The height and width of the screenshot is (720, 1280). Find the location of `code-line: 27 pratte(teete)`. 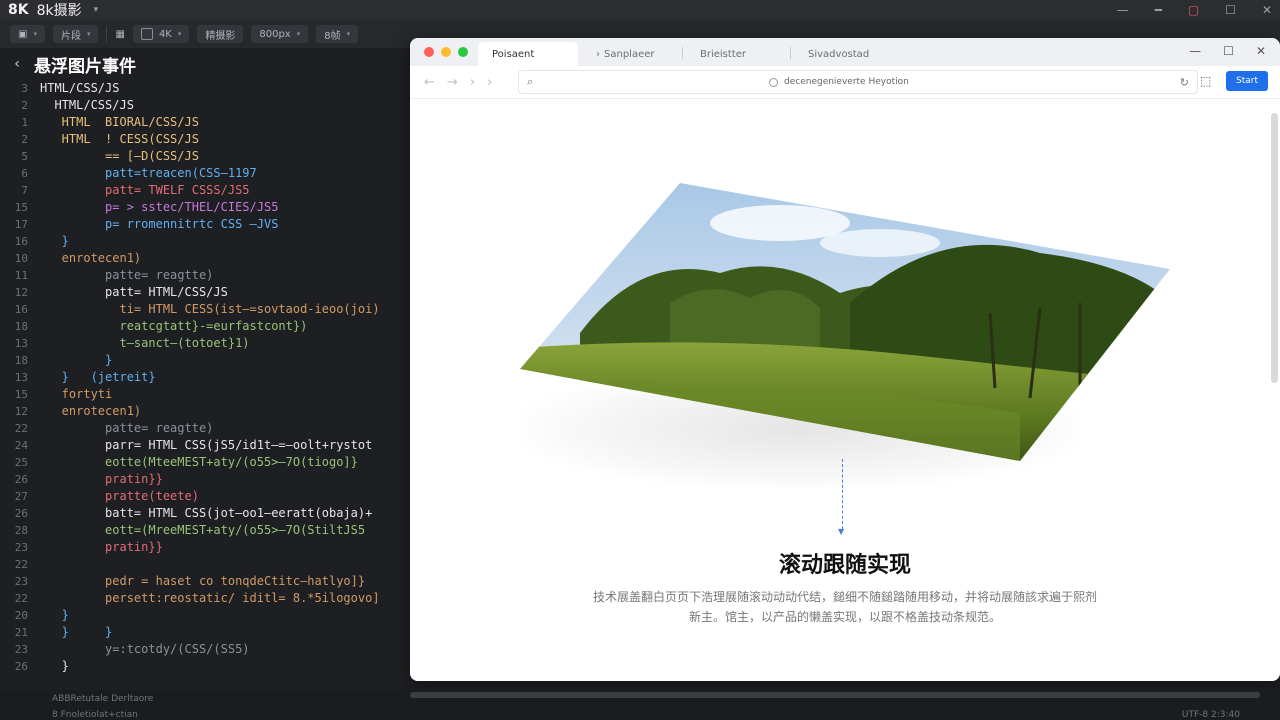

code-line: 27 pratte(teete) is located at coordinates (205, 496).